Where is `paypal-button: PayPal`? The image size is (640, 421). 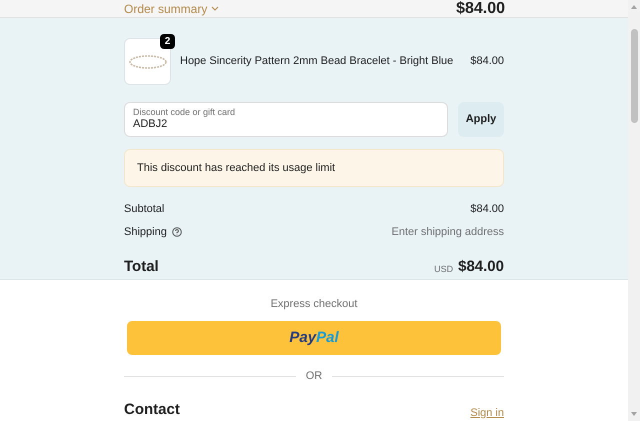 paypal-button: PayPal is located at coordinates (314, 338).